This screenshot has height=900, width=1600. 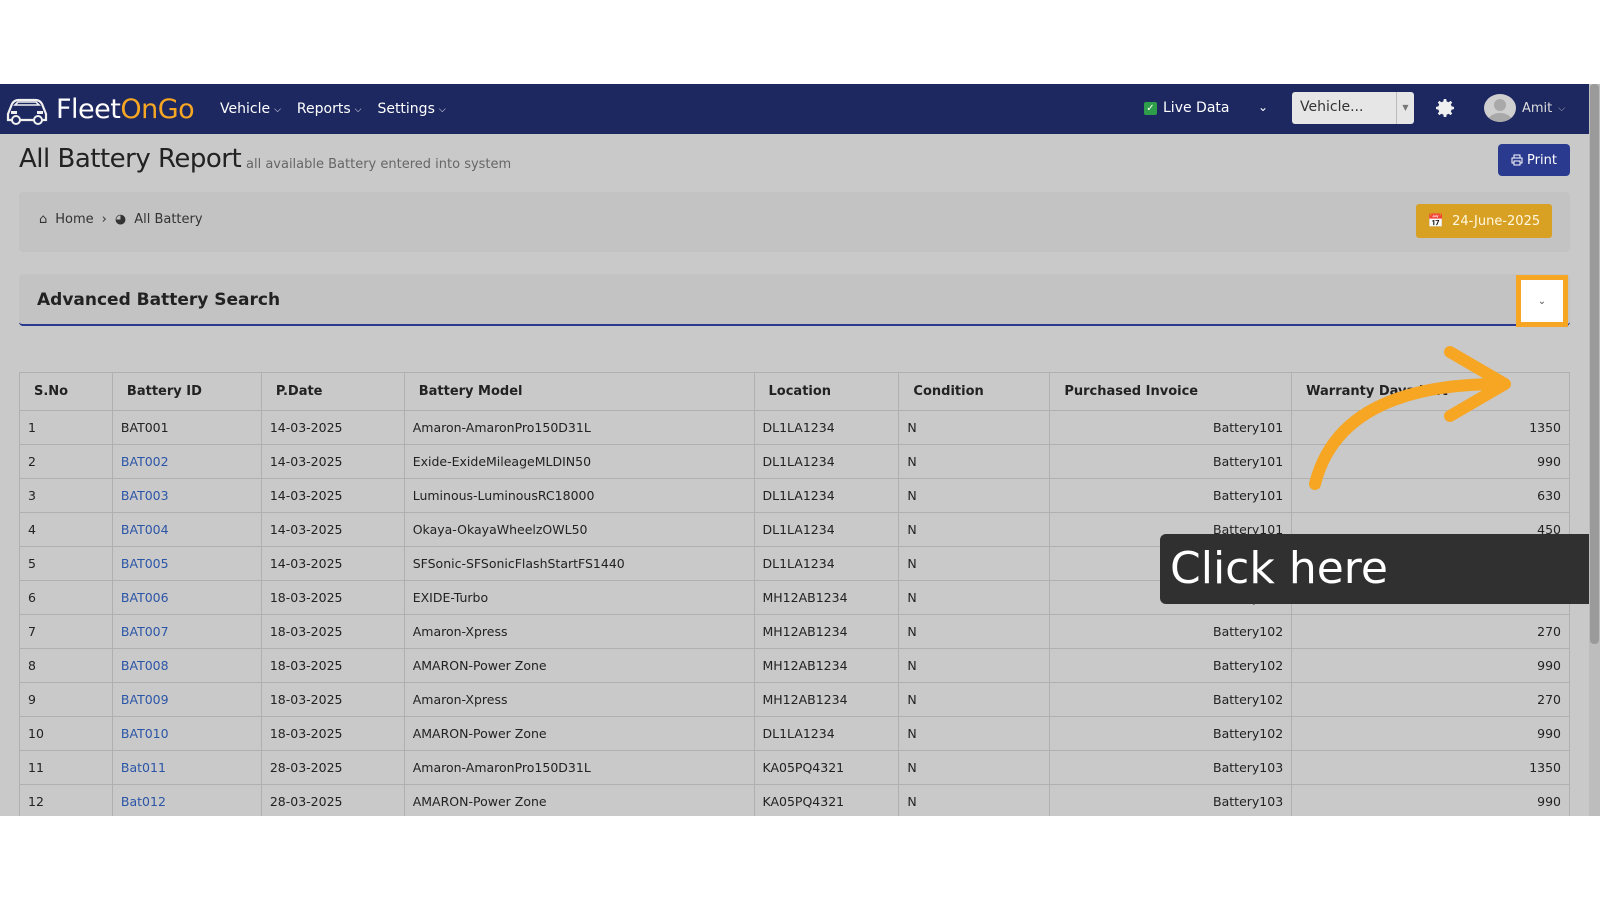 What do you see at coordinates (66, 461) in the screenshot?
I see `table-cell: 2` at bounding box center [66, 461].